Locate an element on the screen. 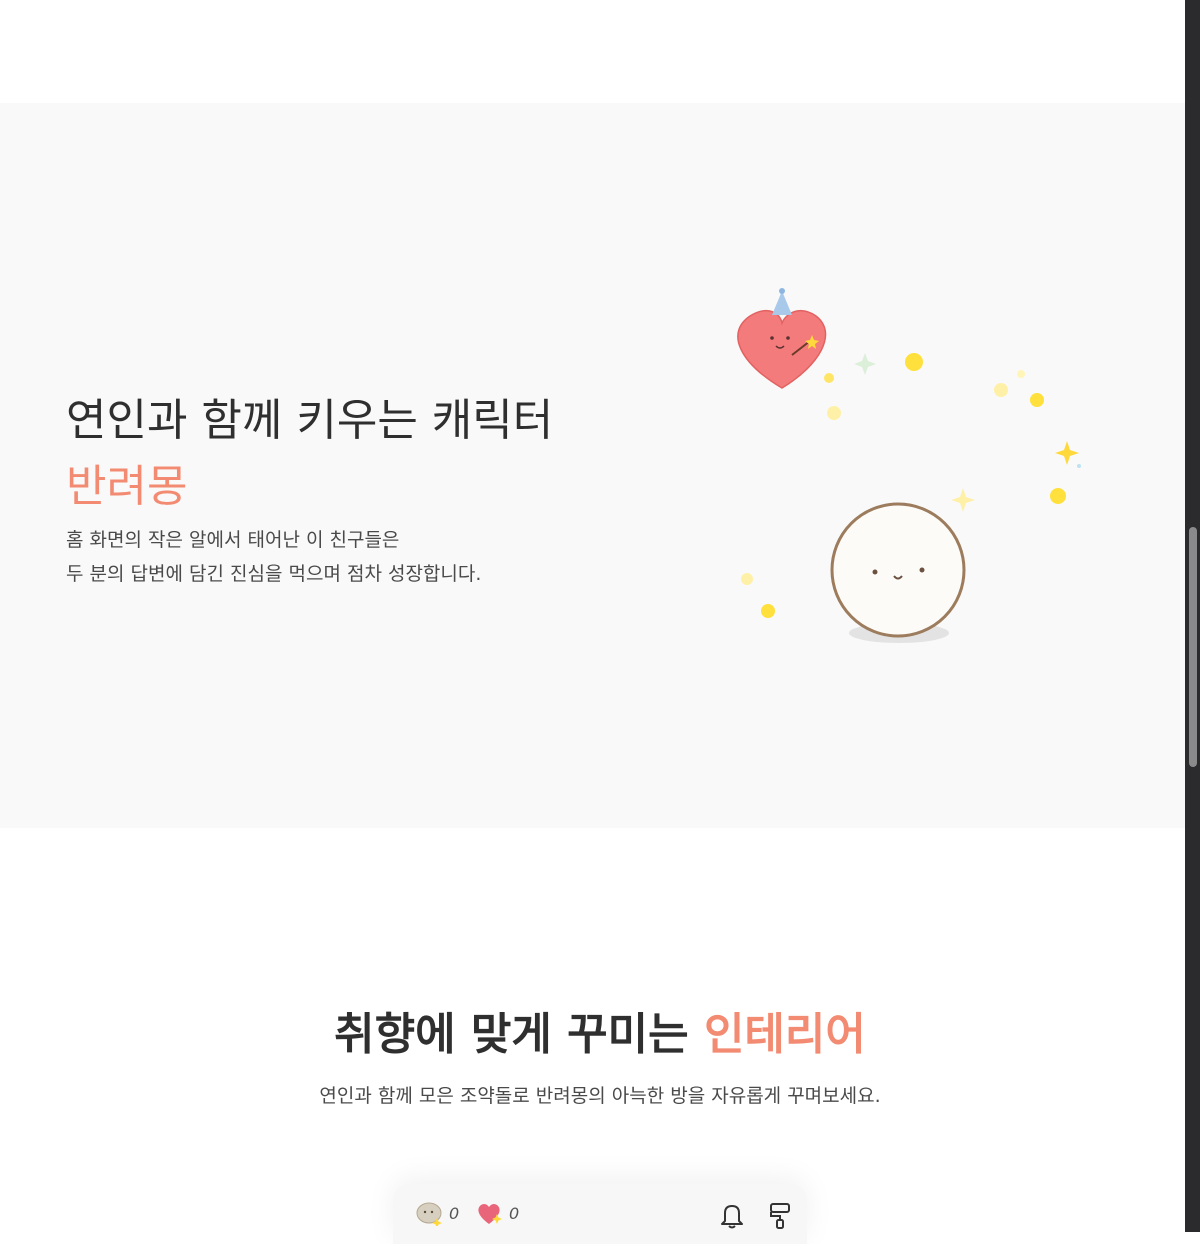 The width and height of the screenshot is (1200, 1244). app-preview-header: 0 0 is located at coordinates (600, 1214).